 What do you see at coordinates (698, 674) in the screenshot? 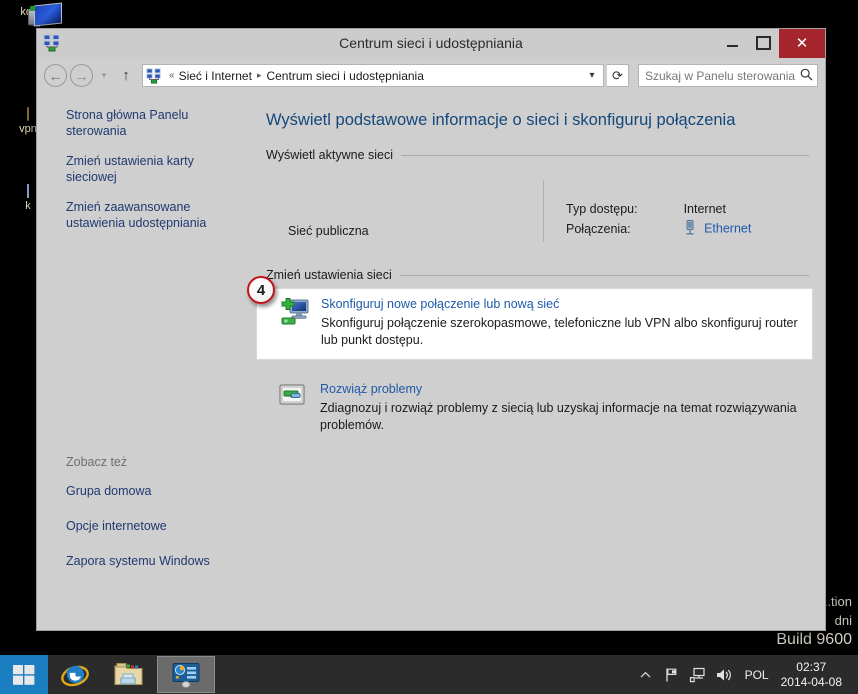
I see `network-tray-icon` at bounding box center [698, 674].